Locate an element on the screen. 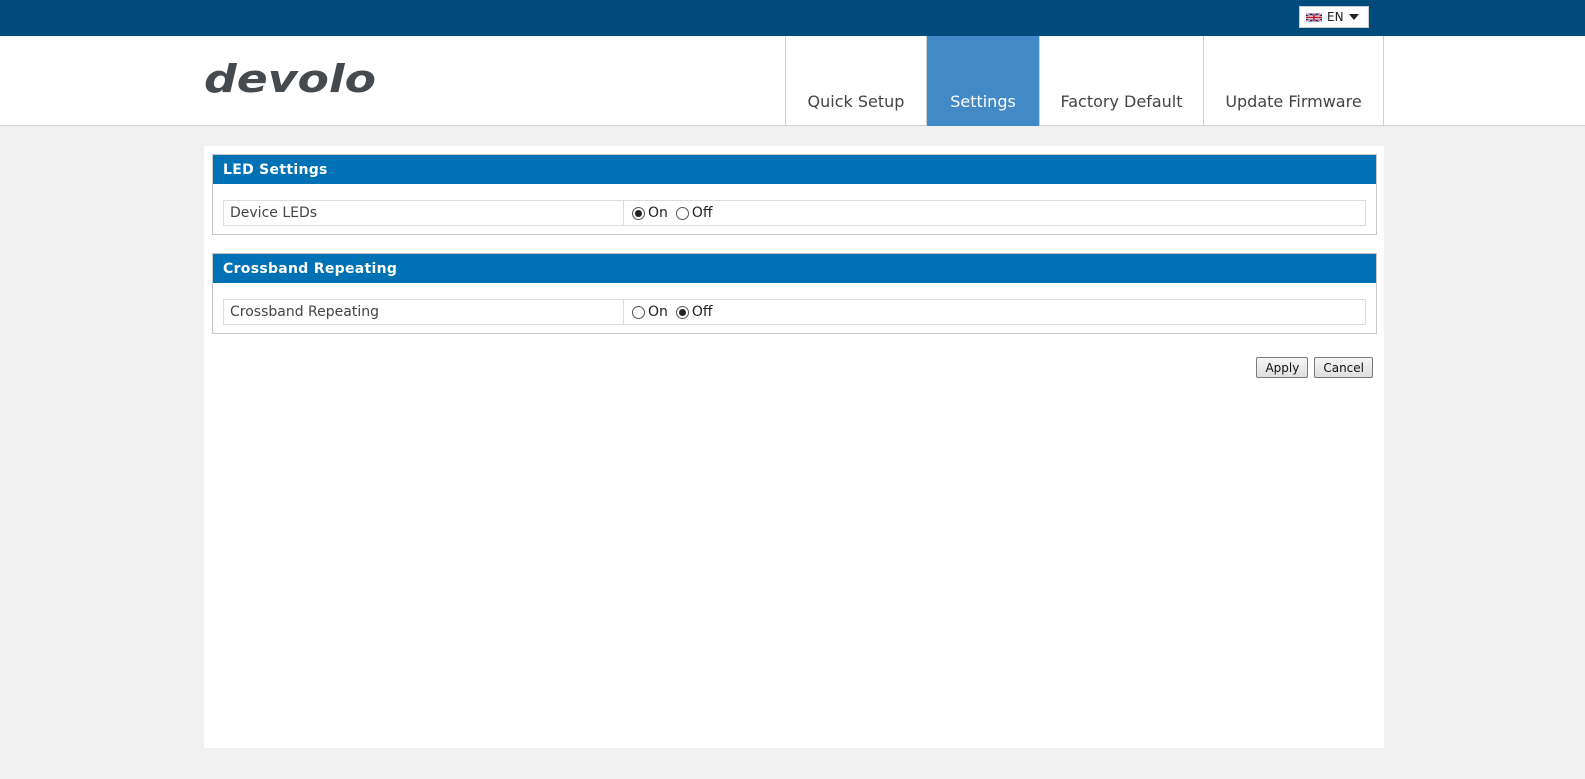  led-settings-section: LED Settings Device LEDs On Off is located at coordinates (794, 194).